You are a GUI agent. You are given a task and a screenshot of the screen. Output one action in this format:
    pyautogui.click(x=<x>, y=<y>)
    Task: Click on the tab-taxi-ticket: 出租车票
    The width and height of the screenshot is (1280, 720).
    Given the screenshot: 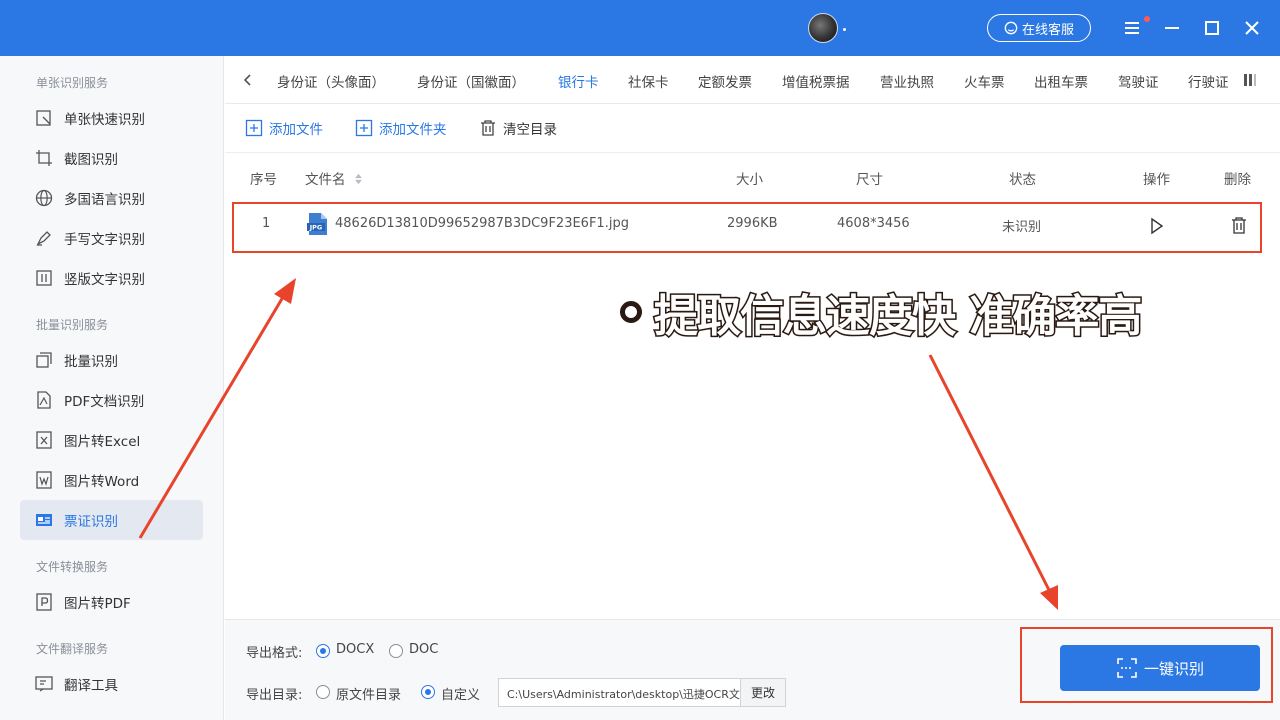 What is the action you would take?
    pyautogui.click(x=1061, y=81)
    